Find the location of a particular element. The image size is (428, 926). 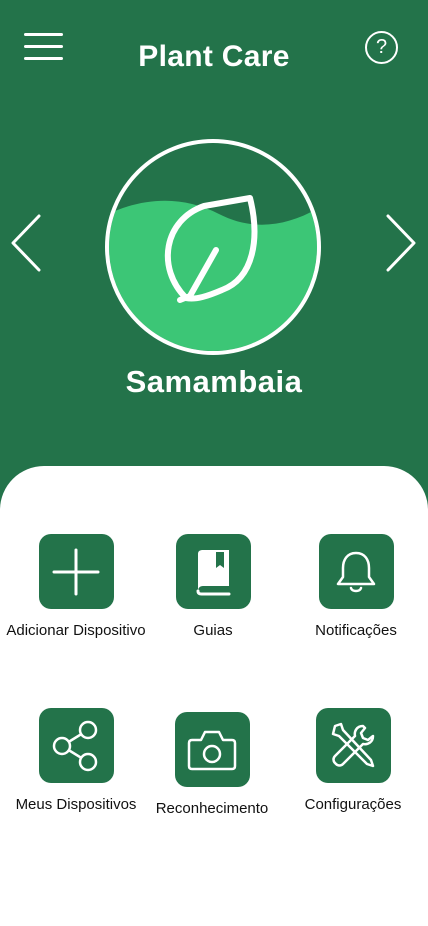

tile-label: Reconhecimento is located at coordinates (212, 808).